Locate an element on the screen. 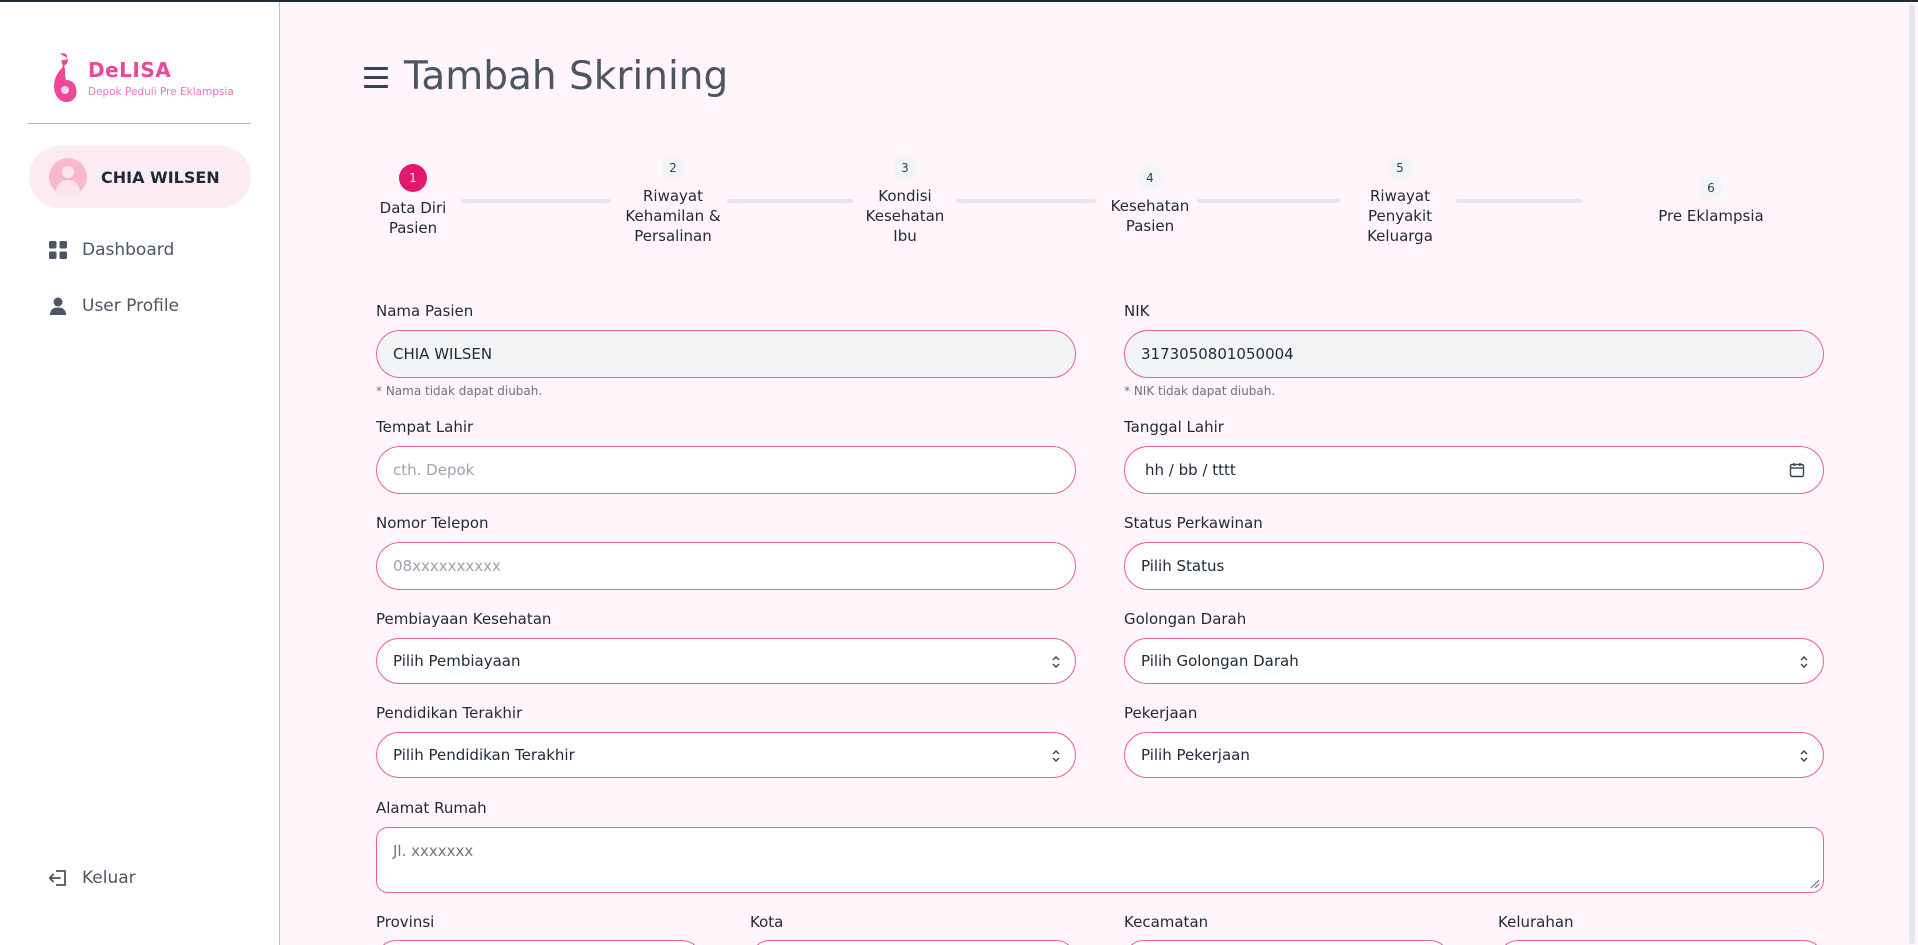 This screenshot has height=945, width=1918. tanggal-lahir-label: Tanggal Lahir is located at coordinates (1174, 427).